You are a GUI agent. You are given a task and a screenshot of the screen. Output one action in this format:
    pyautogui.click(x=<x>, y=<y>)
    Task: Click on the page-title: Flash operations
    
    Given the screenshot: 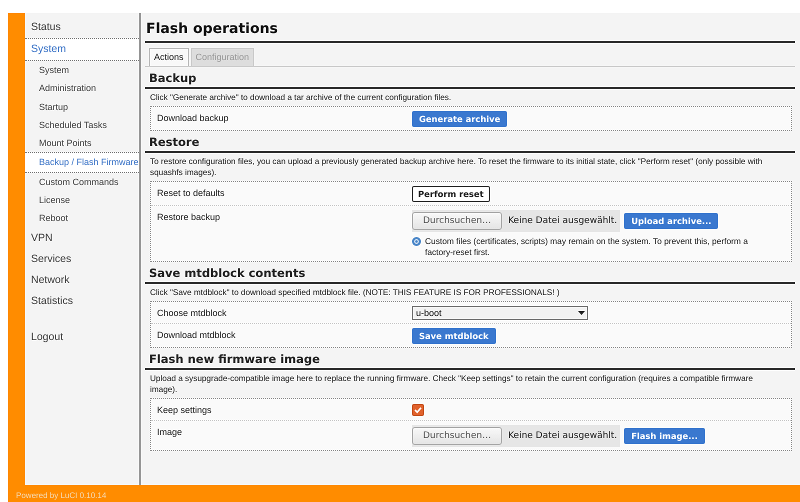 What is the action you would take?
    pyautogui.click(x=470, y=31)
    